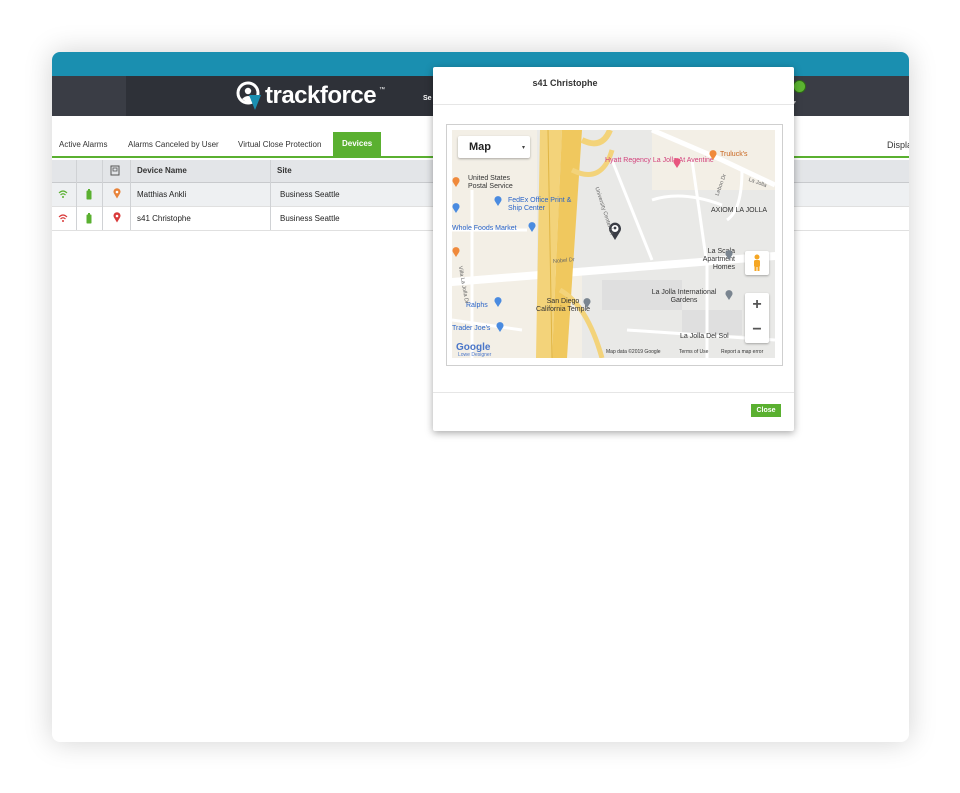  I want to click on column-header-device-name: Device Name, so click(162, 171).